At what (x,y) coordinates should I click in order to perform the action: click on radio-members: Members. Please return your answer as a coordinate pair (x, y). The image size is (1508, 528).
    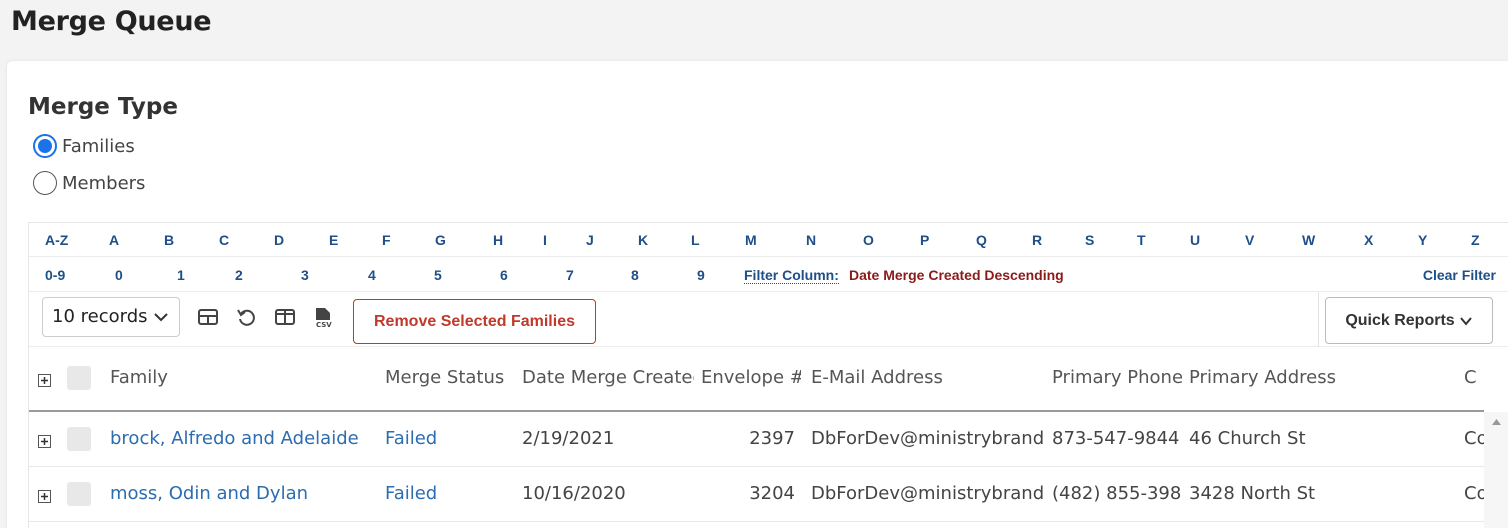
    Looking at the image, I should click on (89, 183).